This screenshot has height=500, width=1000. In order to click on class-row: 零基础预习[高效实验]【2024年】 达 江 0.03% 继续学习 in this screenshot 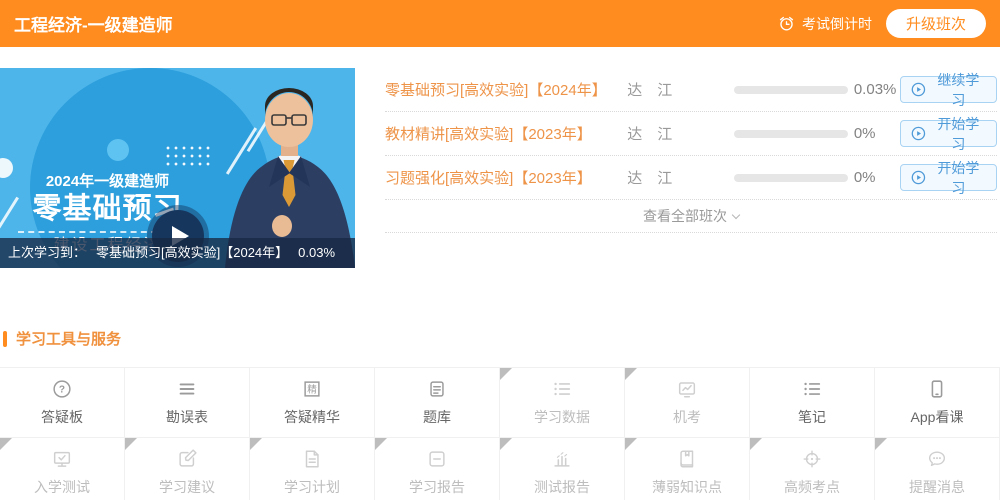, I will do `click(691, 90)`.